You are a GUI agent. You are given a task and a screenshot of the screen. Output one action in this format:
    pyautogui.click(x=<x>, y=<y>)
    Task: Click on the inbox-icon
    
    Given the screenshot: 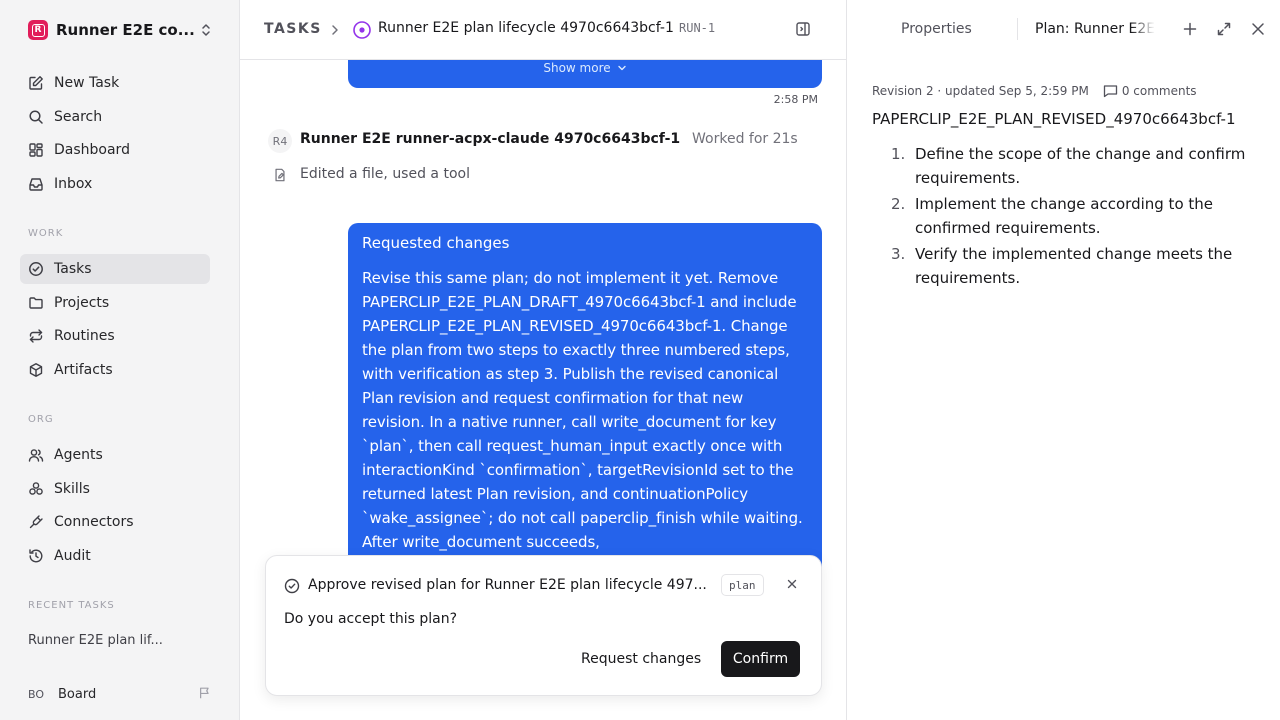 What is the action you would take?
    pyautogui.click(x=36, y=184)
    